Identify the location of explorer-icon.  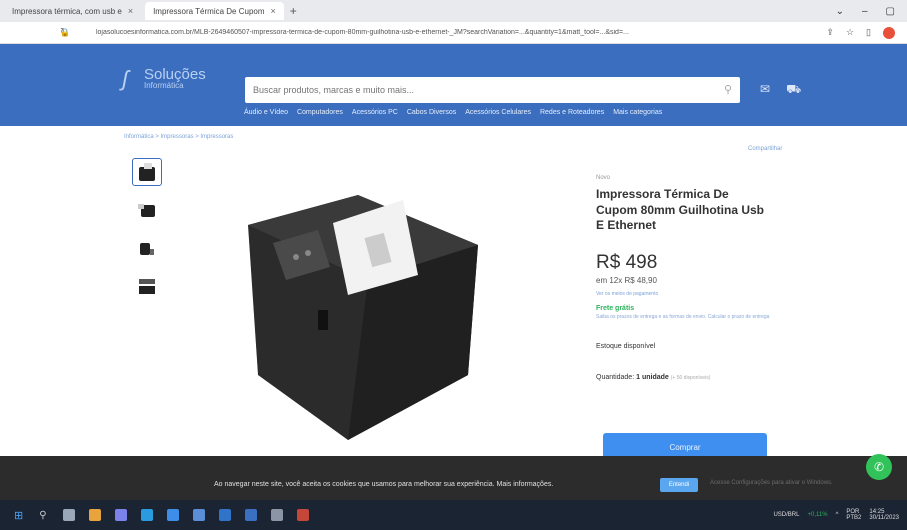
(250, 515).